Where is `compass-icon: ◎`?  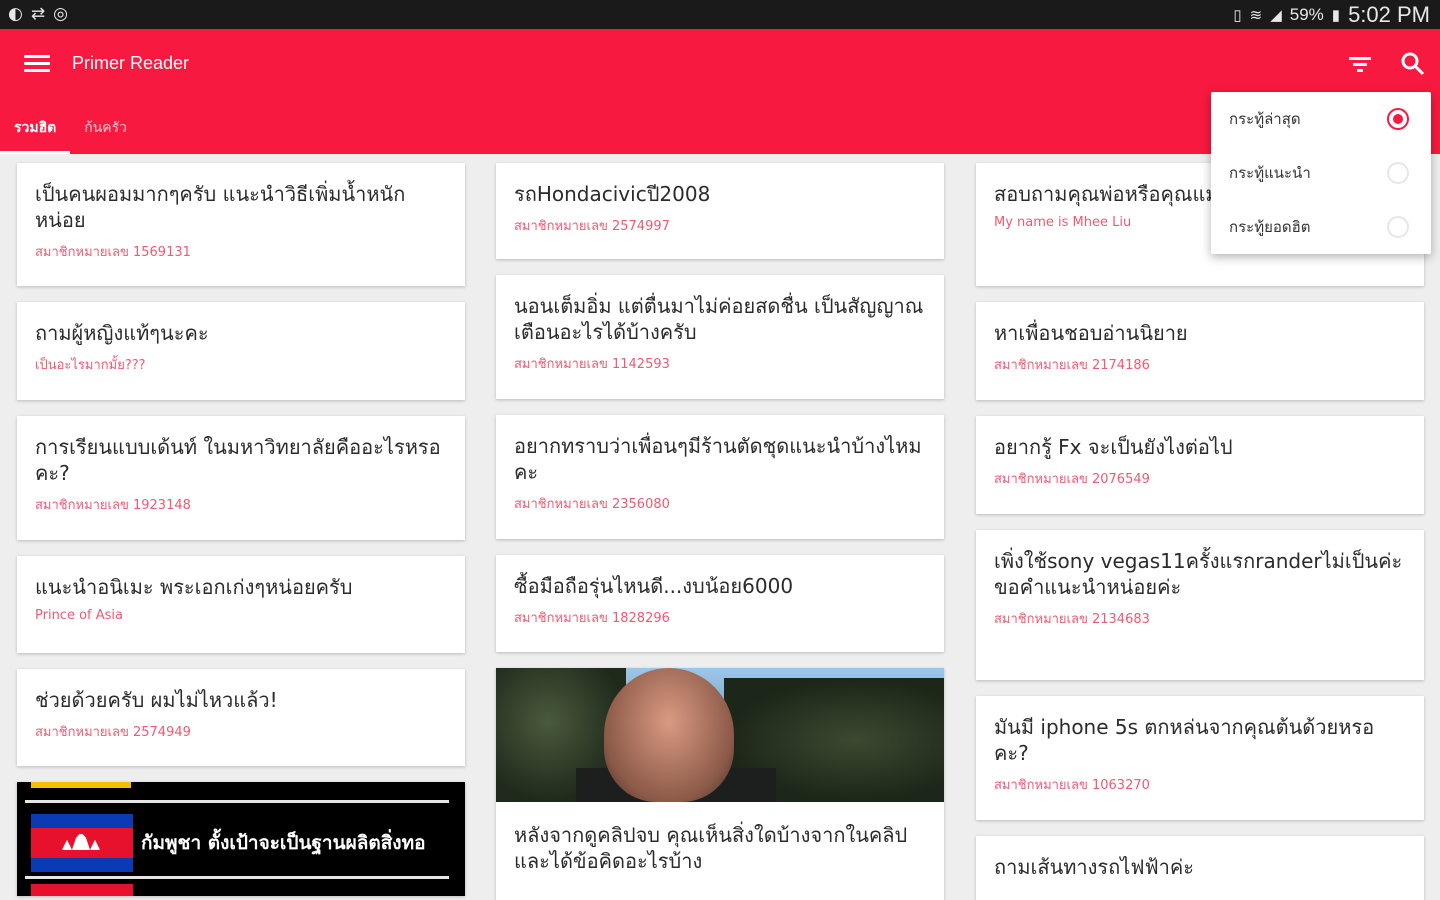 compass-icon: ◎ is located at coordinates (60, 14).